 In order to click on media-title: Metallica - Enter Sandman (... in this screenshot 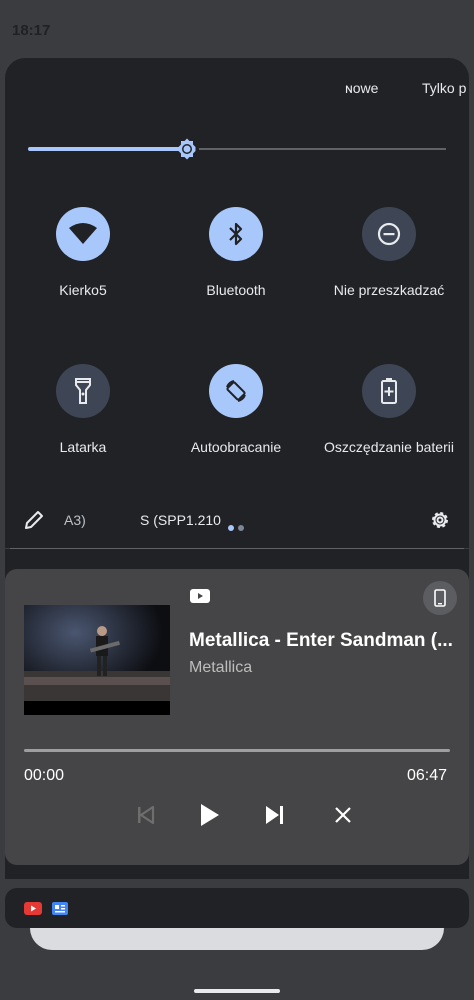, I will do `click(321, 640)`.